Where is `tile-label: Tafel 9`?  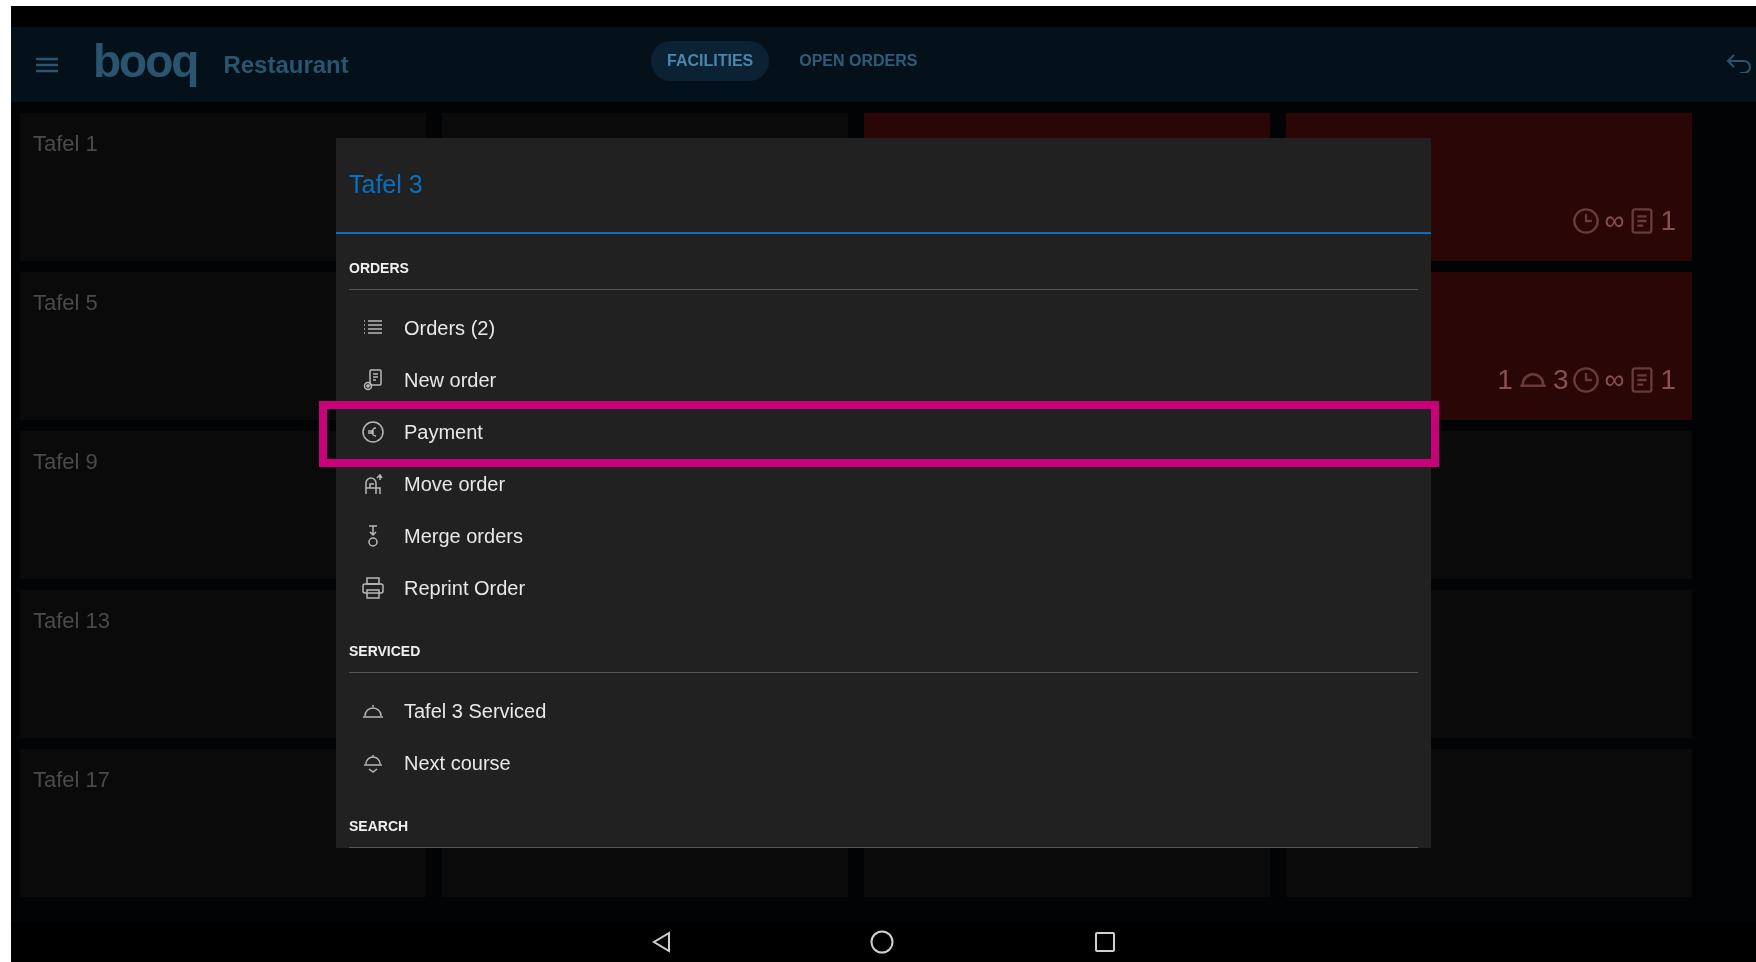 tile-label: Tafel 9 is located at coordinates (65, 462).